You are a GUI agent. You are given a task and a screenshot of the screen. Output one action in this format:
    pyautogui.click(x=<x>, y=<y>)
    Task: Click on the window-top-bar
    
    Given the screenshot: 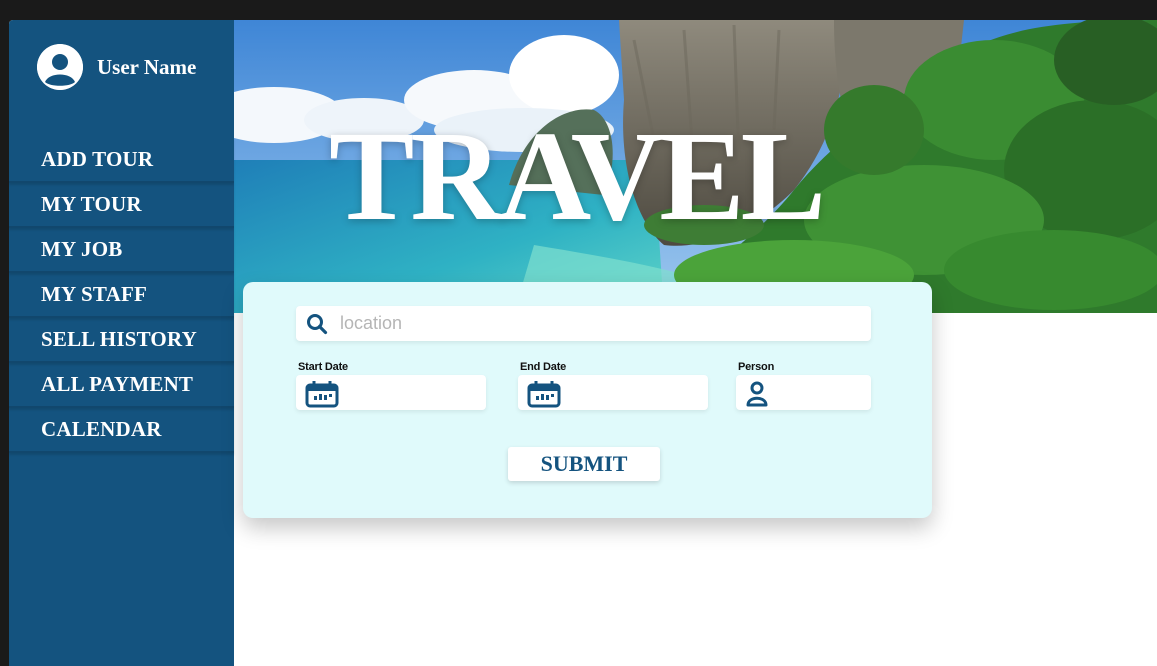 What is the action you would take?
    pyautogui.click(x=578, y=10)
    